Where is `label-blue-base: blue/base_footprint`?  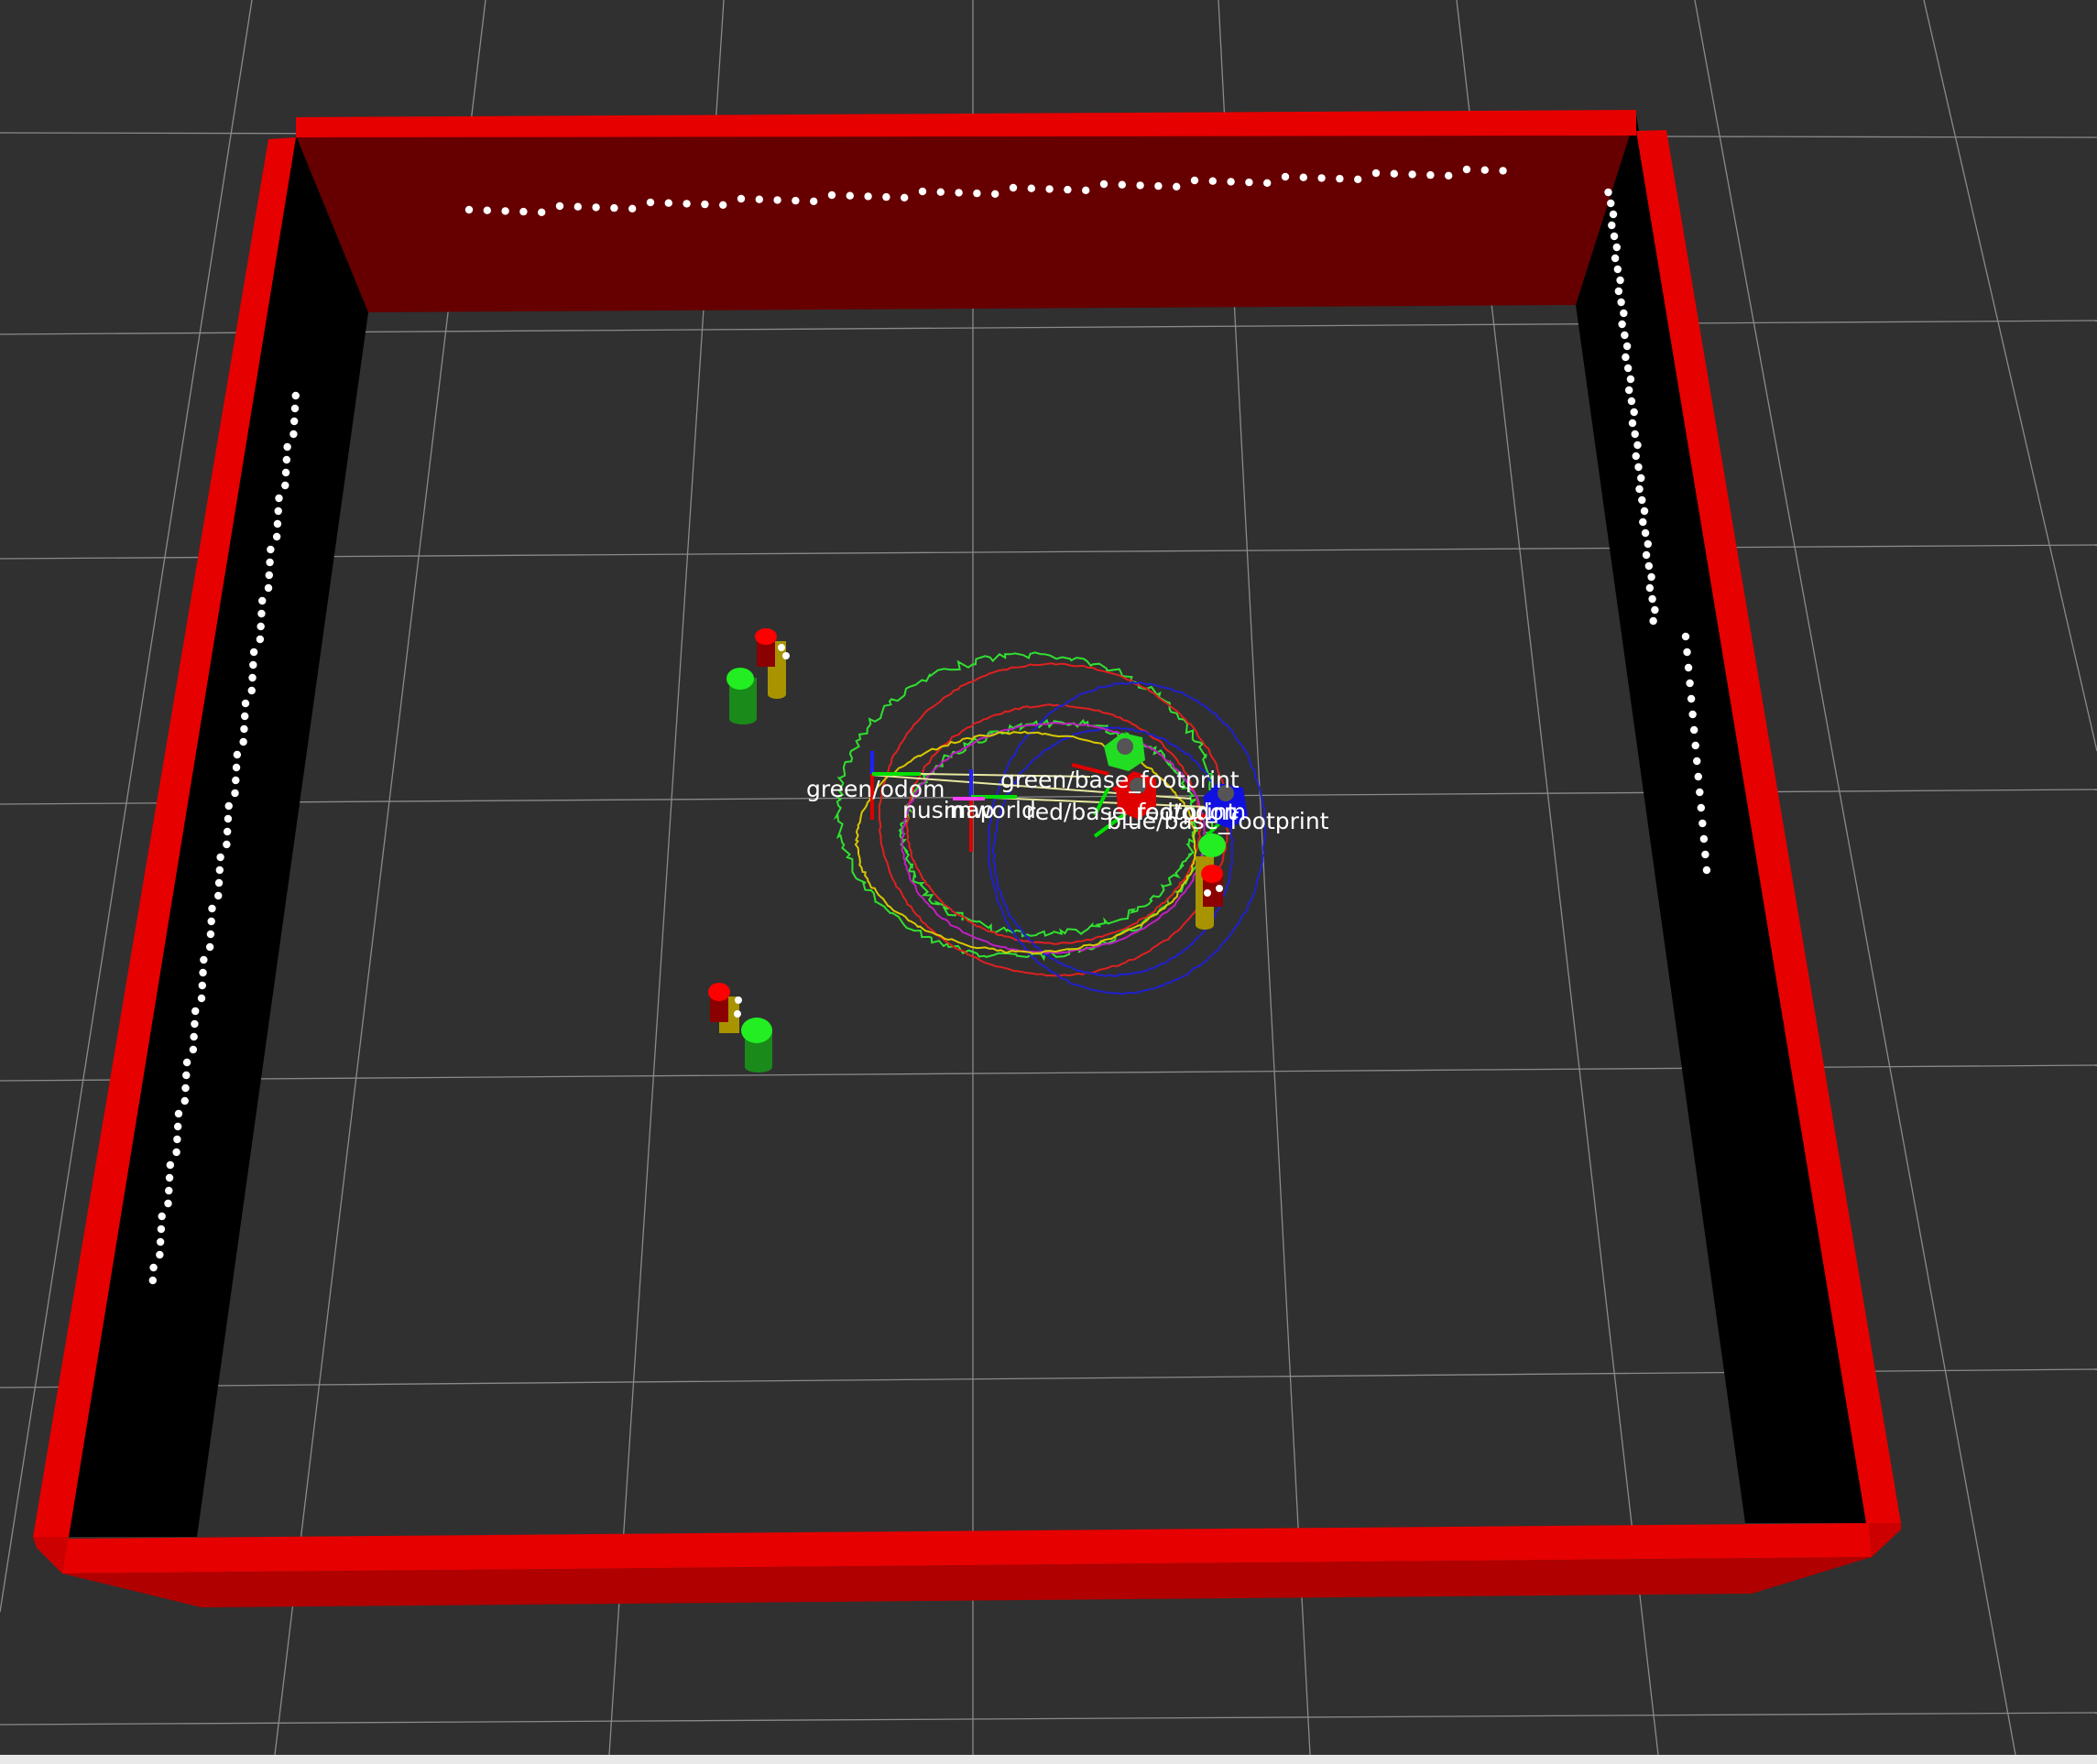
label-blue-base: blue/base_footprint is located at coordinates (1218, 821).